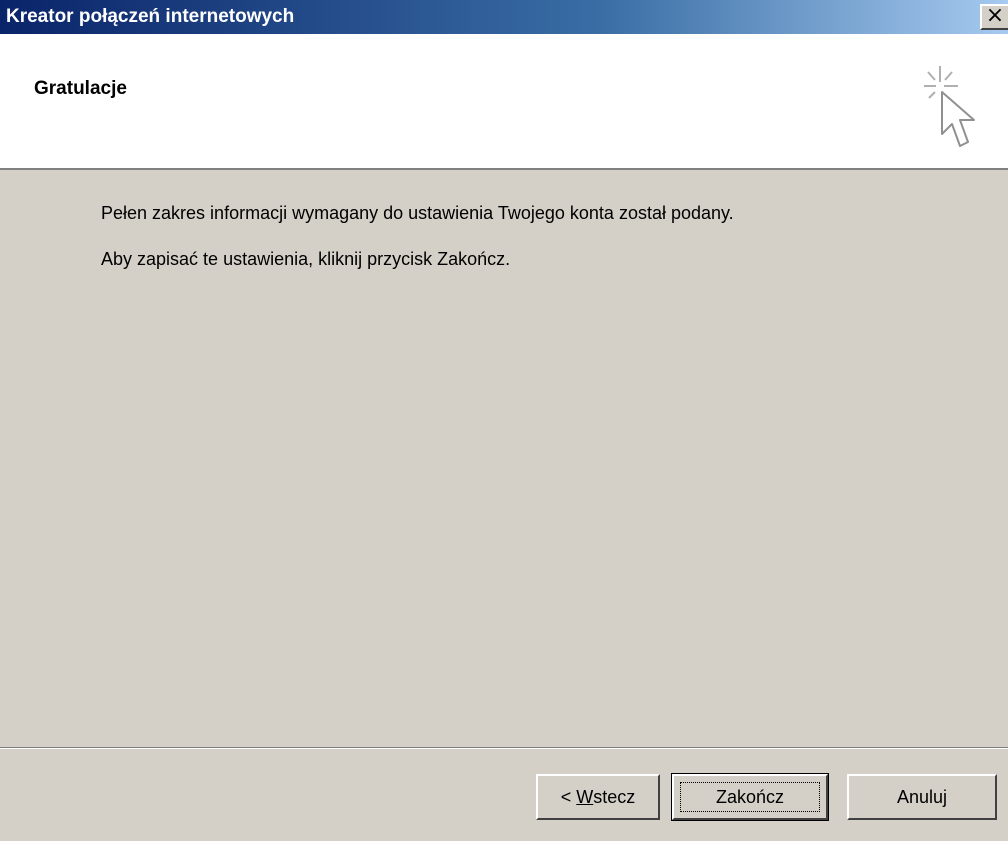 This screenshot has width=1008, height=841. I want to click on finish-button-label: Zakończ, so click(750, 797).